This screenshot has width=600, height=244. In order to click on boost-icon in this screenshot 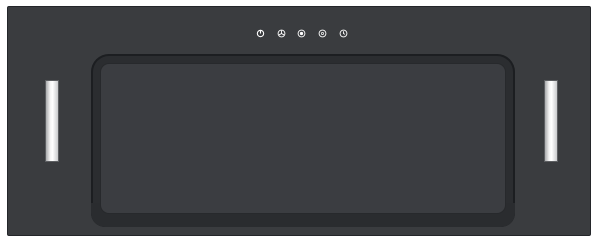, I will do `click(301, 33)`.